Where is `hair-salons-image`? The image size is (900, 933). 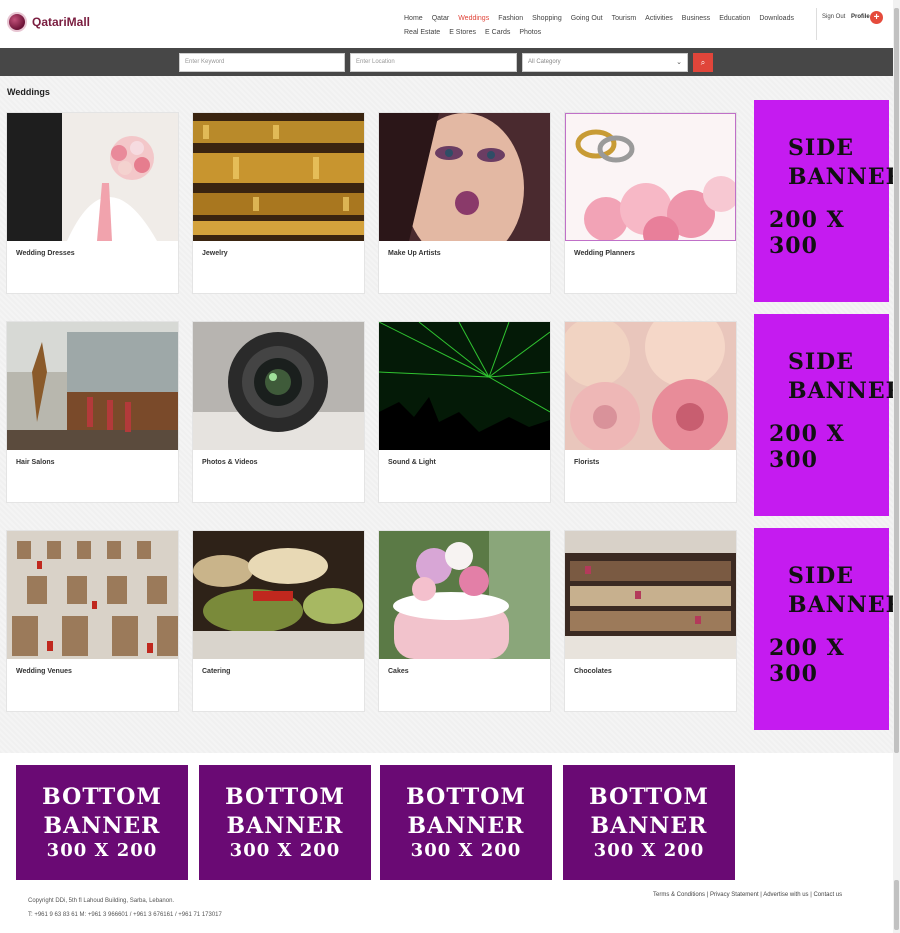 hair-salons-image is located at coordinates (92, 386).